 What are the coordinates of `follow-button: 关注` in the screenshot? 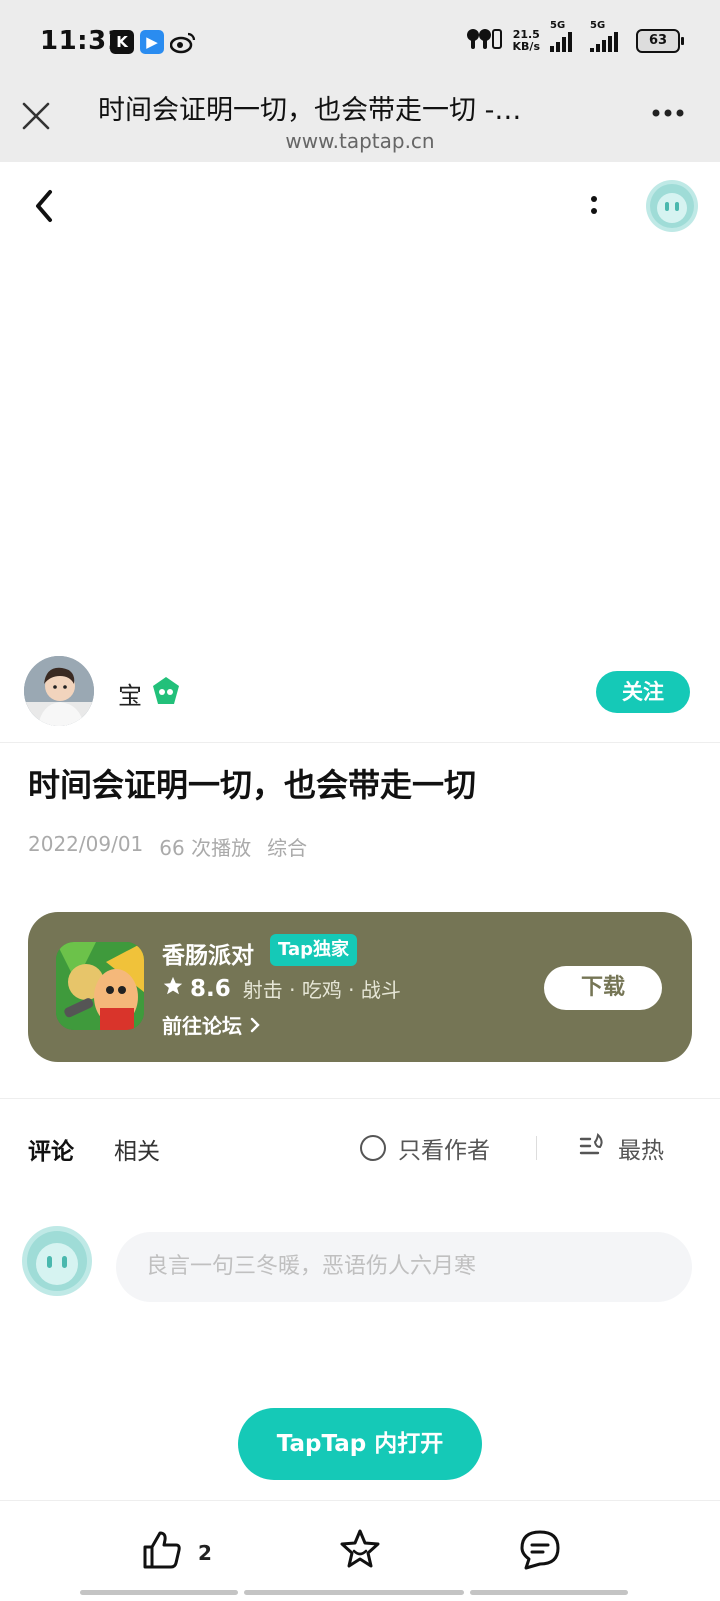 It's located at (643, 692).